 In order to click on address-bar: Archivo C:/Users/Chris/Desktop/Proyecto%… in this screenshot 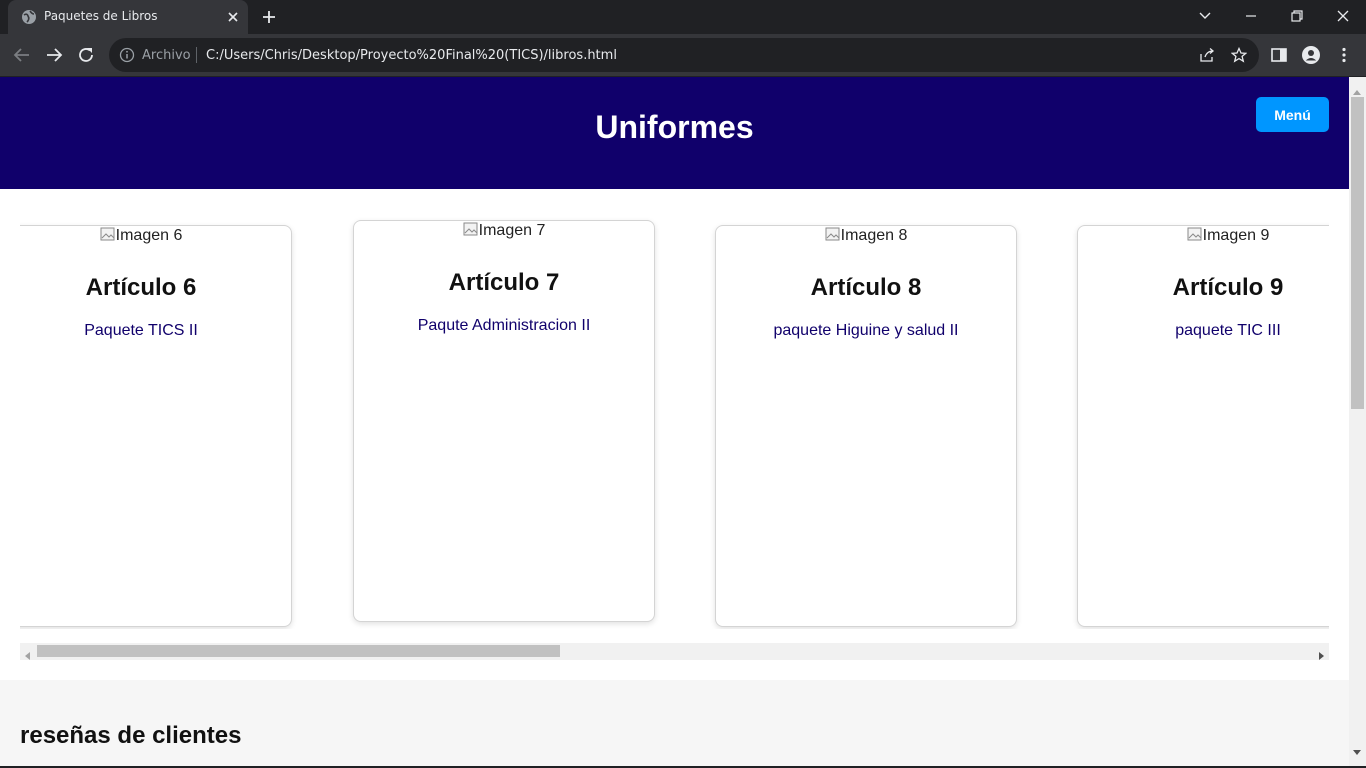, I will do `click(684, 55)`.